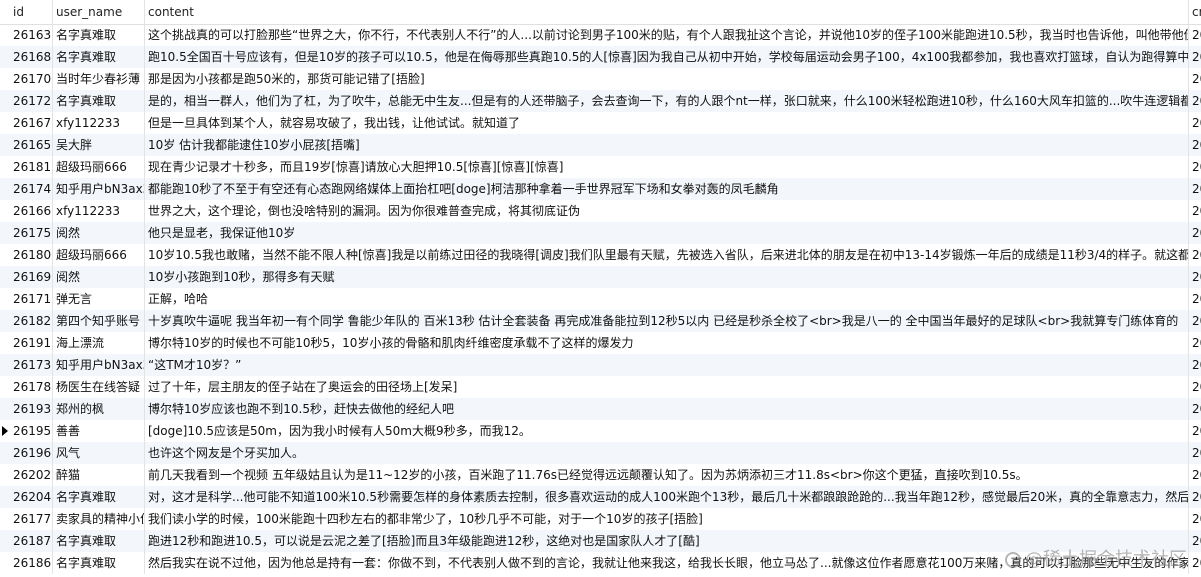 This screenshot has width=1201, height=577. What do you see at coordinates (31, 145) in the screenshot?
I see `cell-id: 26165` at bounding box center [31, 145].